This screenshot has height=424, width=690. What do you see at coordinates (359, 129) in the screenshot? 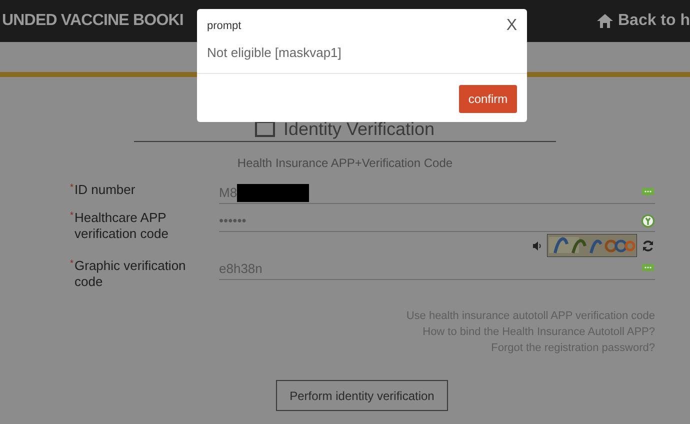
I see `section-heading: Identity Verification` at bounding box center [359, 129].